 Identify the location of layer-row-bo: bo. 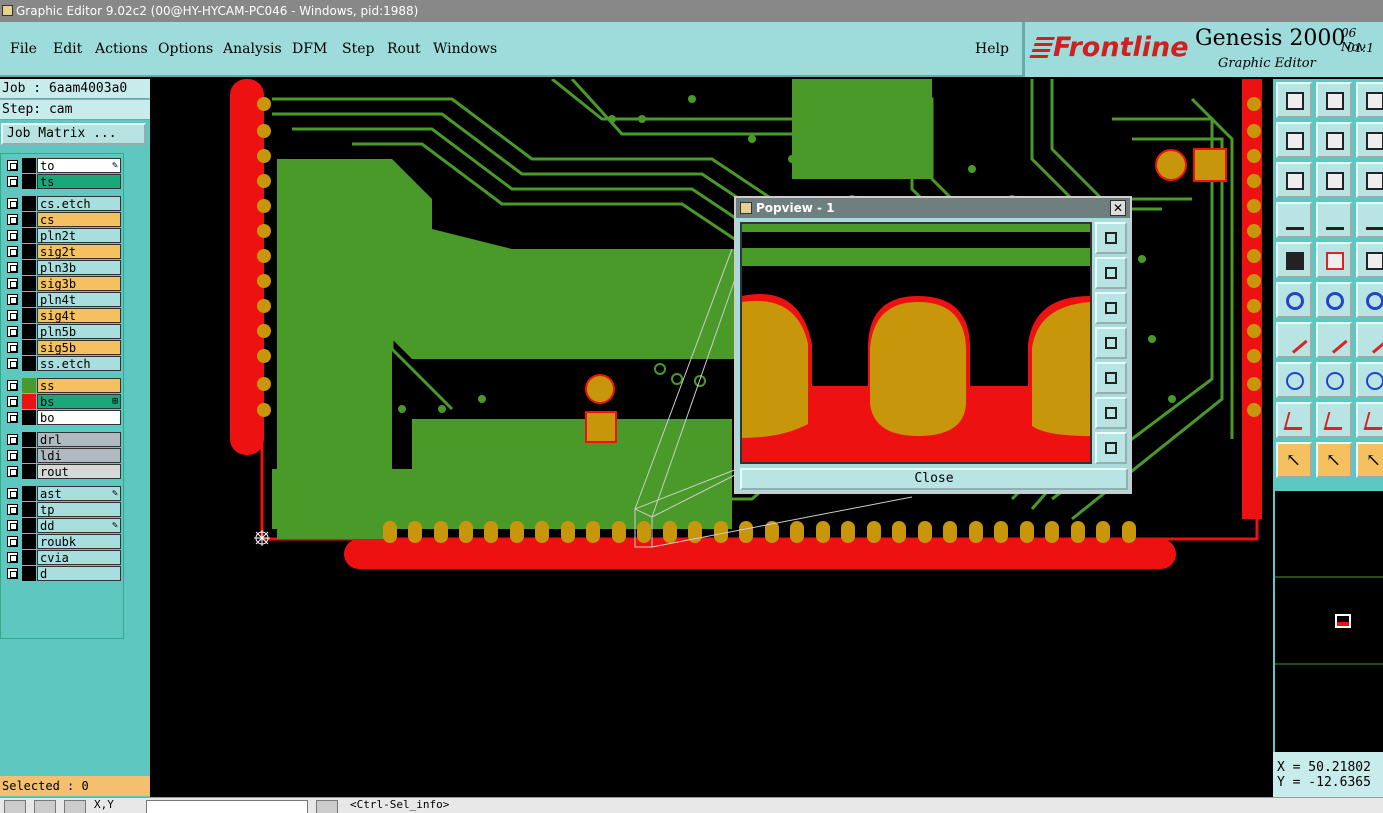
(63, 417).